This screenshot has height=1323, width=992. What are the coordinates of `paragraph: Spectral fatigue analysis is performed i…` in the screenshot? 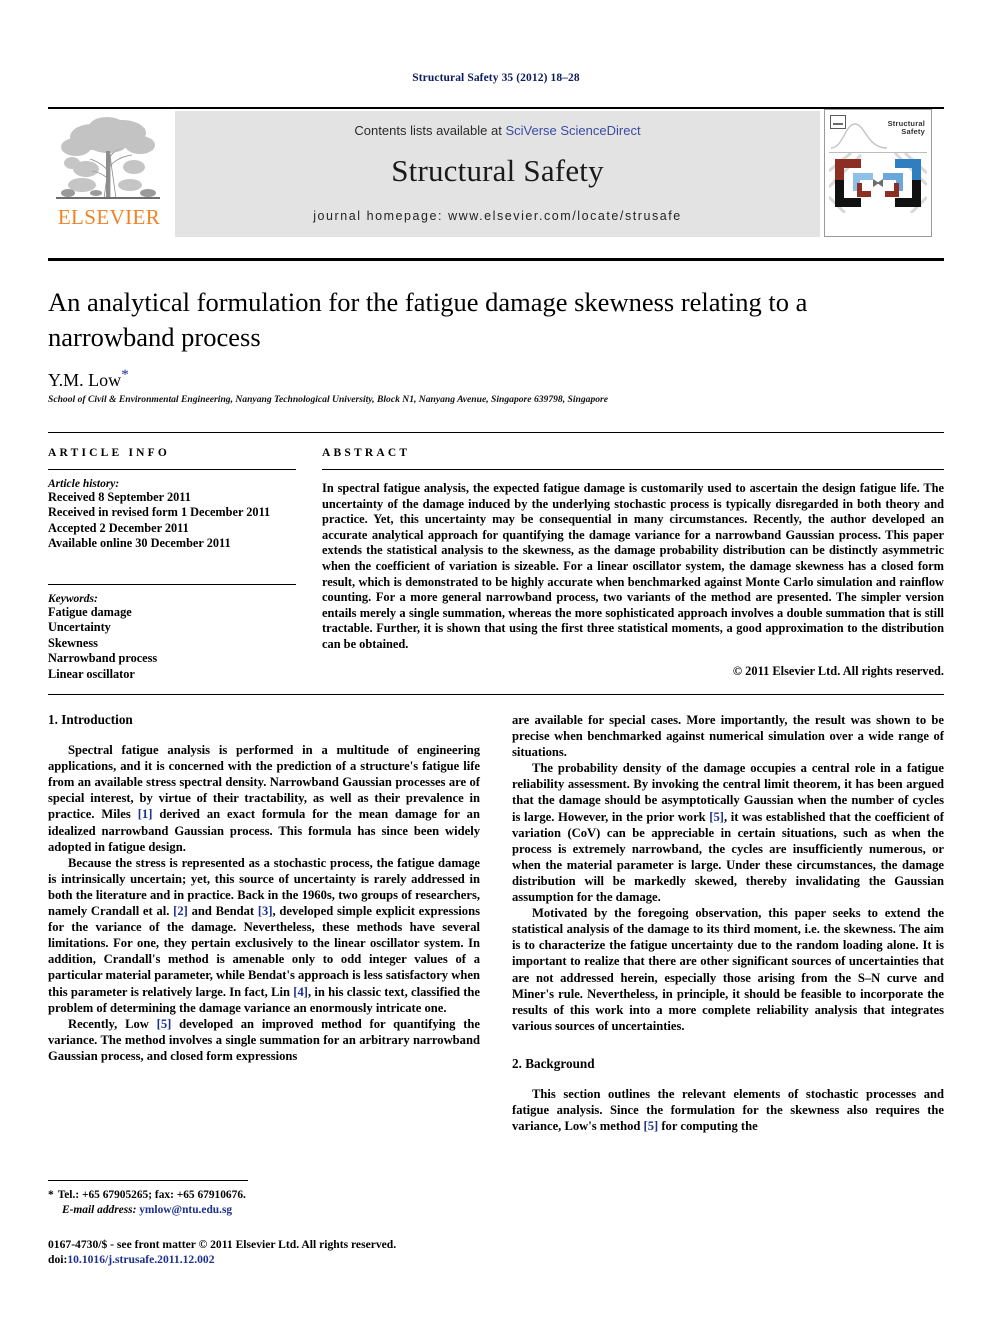 It's located at (264, 798).